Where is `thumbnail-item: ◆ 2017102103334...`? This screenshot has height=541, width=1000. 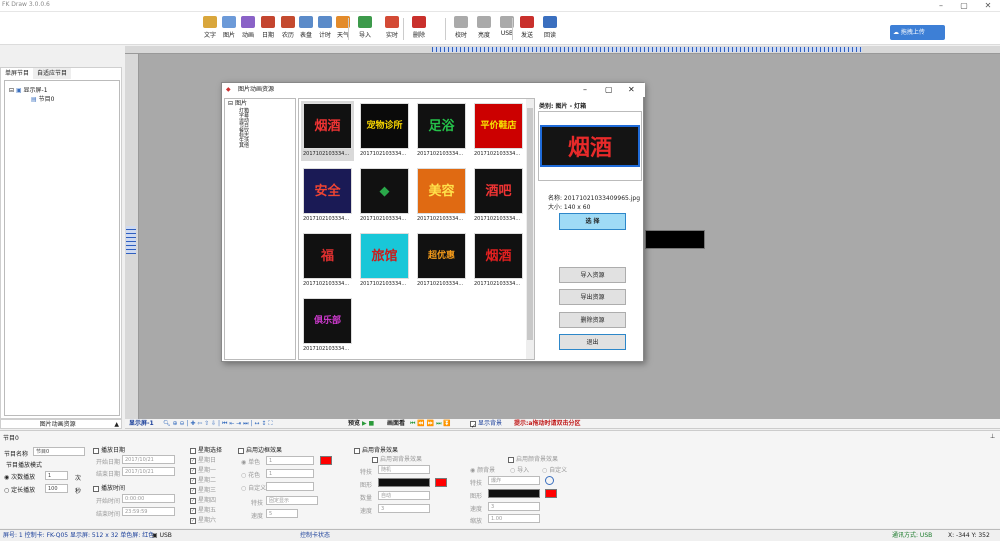
thumbnail-item: ◆ 2017102103334... is located at coordinates (384, 196).